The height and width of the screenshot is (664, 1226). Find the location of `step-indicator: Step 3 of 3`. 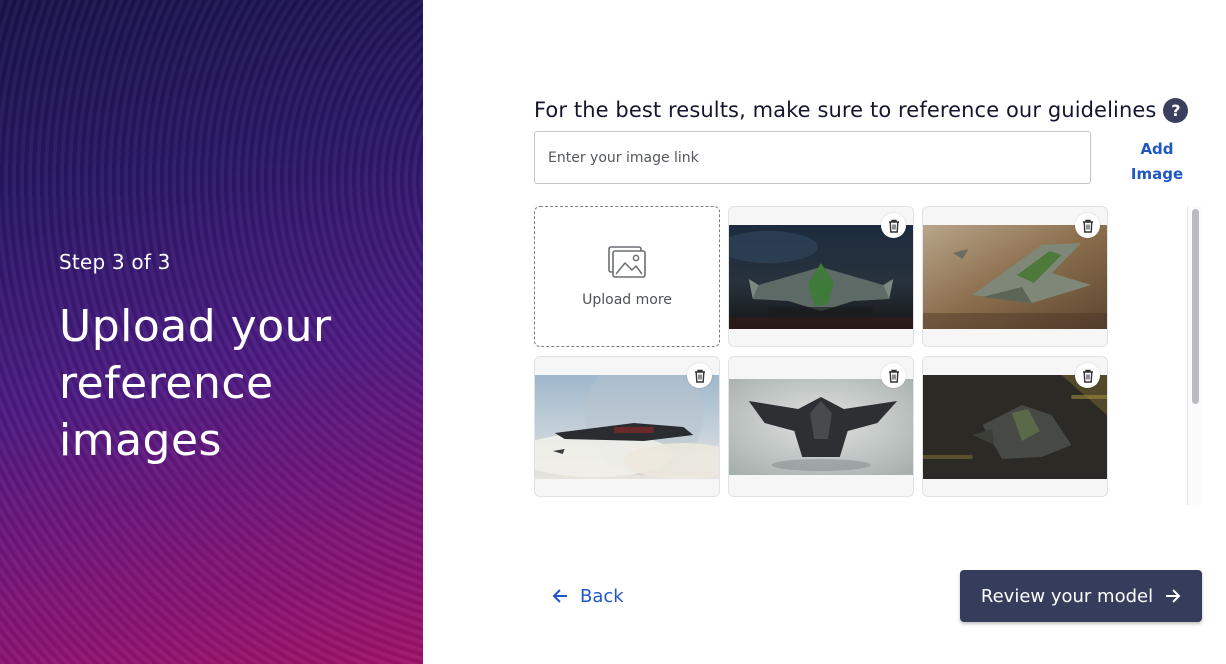

step-indicator: Step 3 of 3 is located at coordinates (115, 262).